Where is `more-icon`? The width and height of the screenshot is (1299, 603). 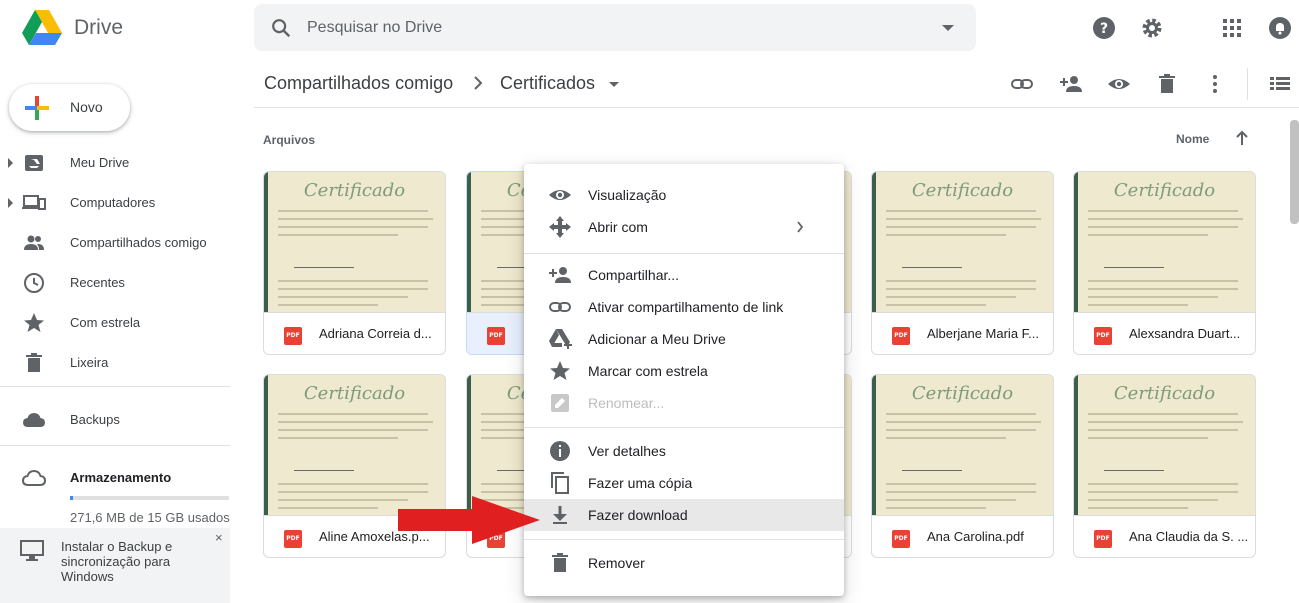 more-icon is located at coordinates (1215, 84).